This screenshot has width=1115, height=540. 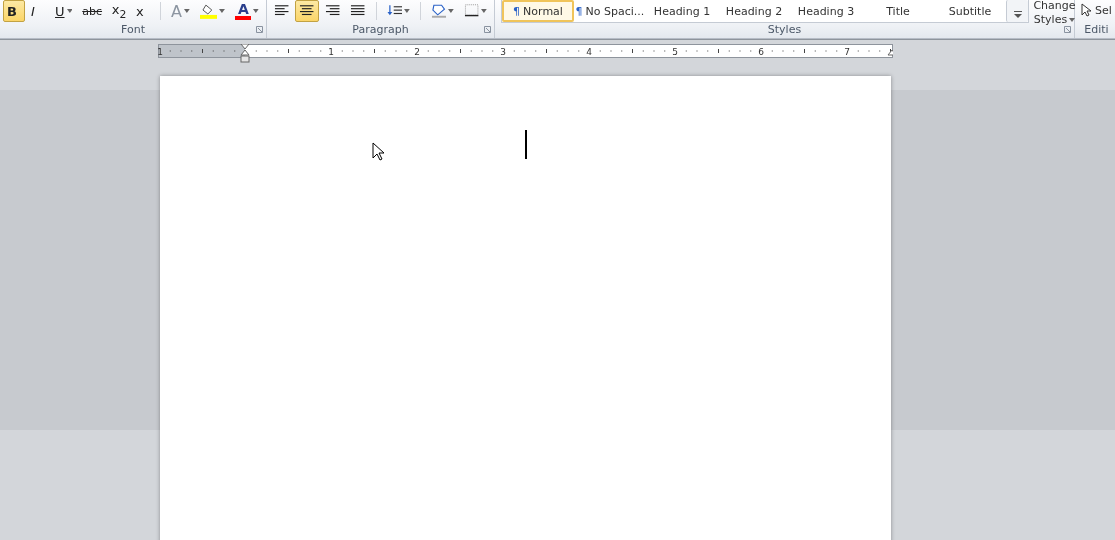 What do you see at coordinates (1086, 10) in the screenshot?
I see `pointer-icon` at bounding box center [1086, 10].